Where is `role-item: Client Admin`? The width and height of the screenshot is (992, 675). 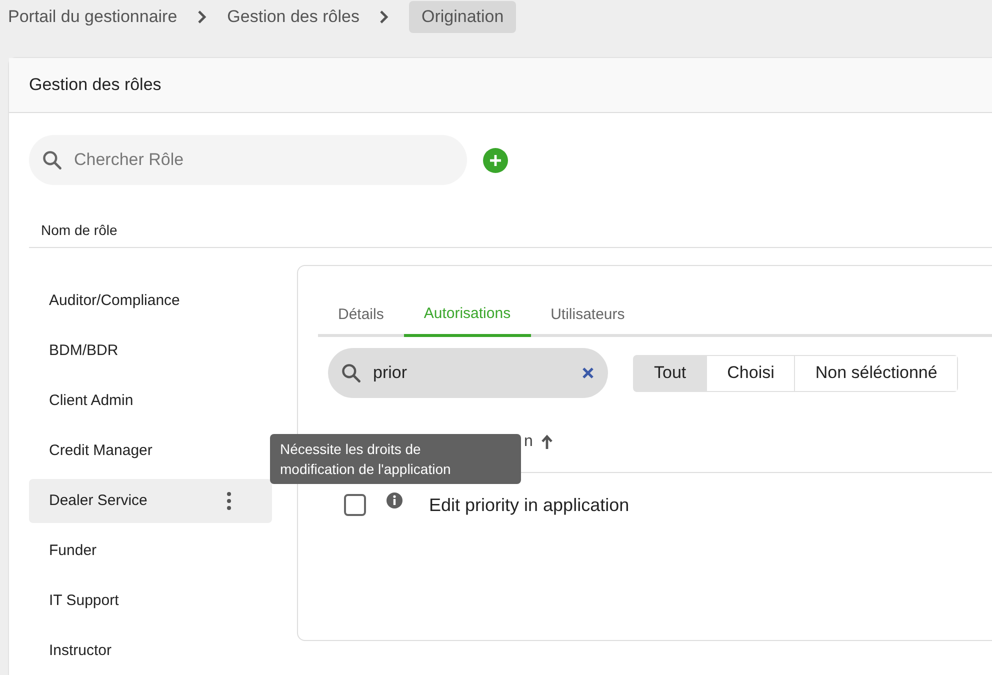
role-item: Client Admin is located at coordinates (150, 401).